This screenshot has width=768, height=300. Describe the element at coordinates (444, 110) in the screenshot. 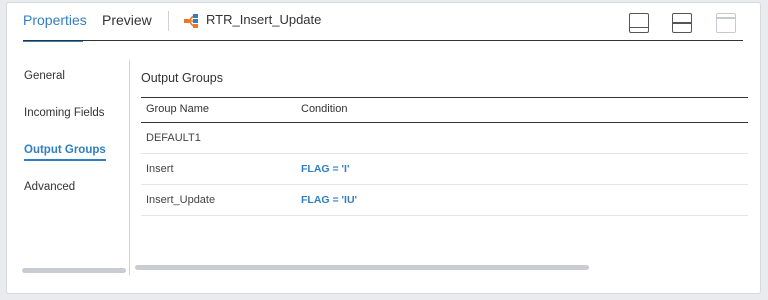

I see `table-header: Group Name Condition` at that location.